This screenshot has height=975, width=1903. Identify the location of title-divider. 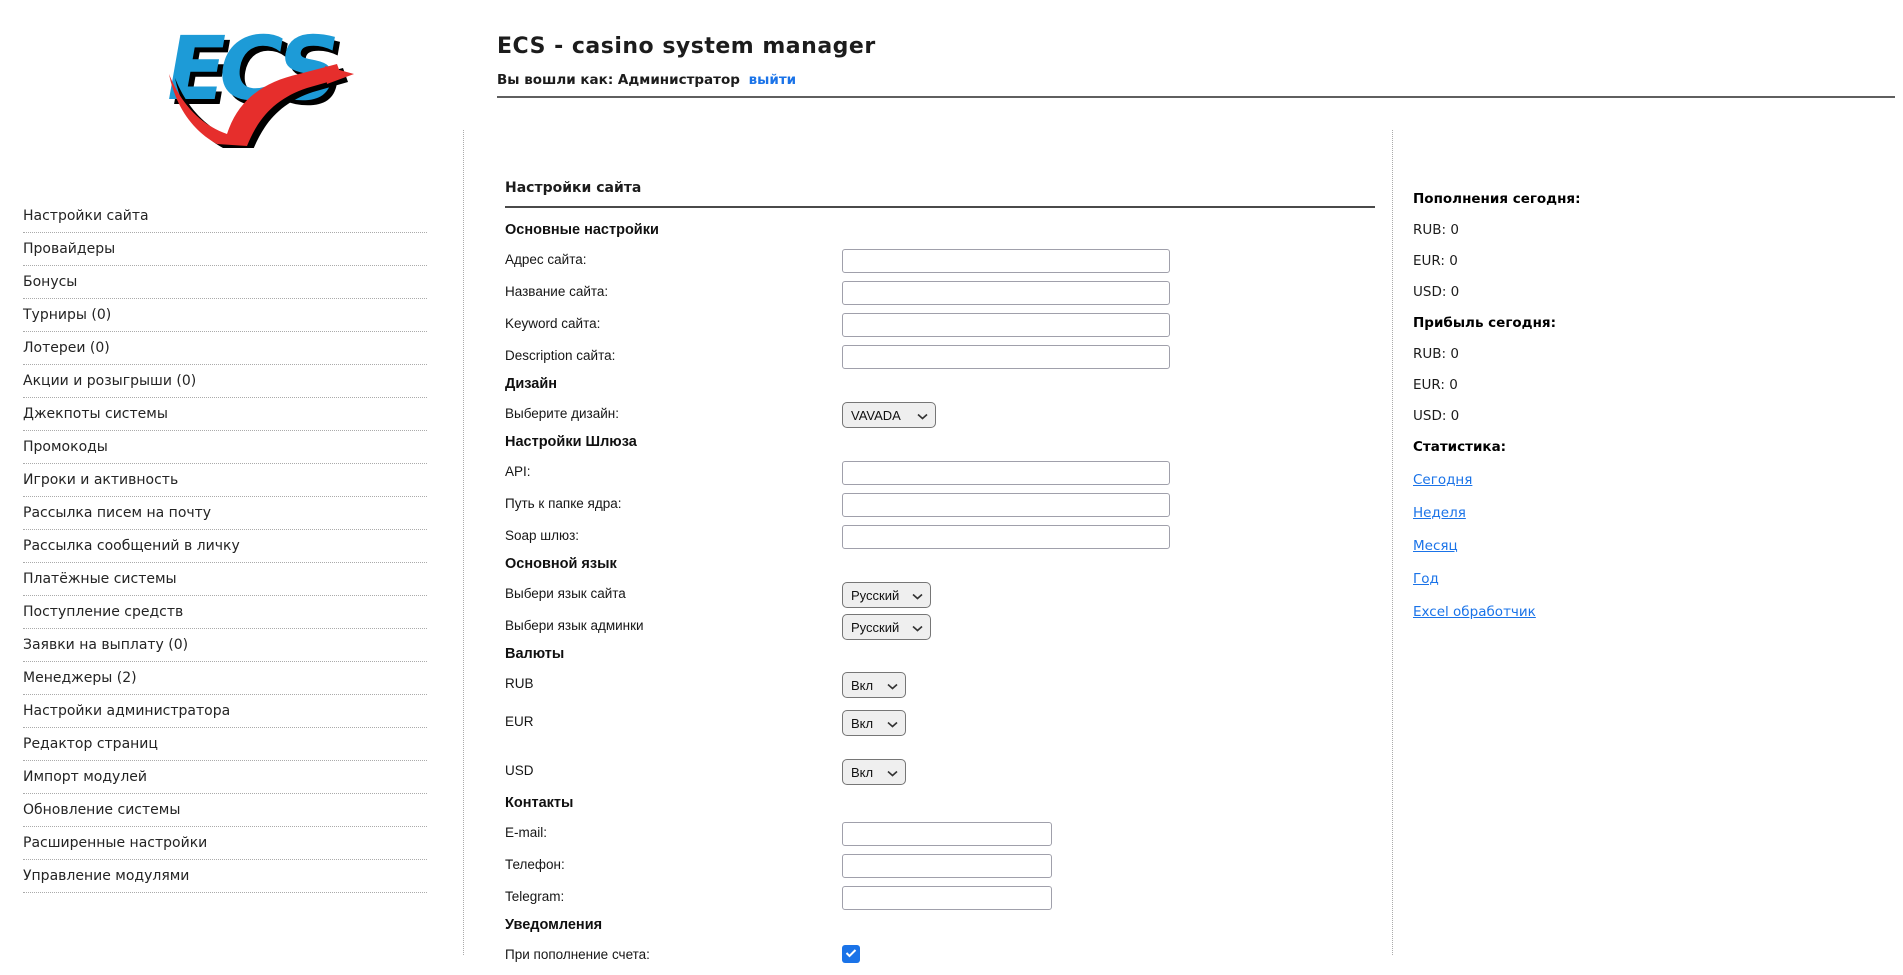
(940, 207).